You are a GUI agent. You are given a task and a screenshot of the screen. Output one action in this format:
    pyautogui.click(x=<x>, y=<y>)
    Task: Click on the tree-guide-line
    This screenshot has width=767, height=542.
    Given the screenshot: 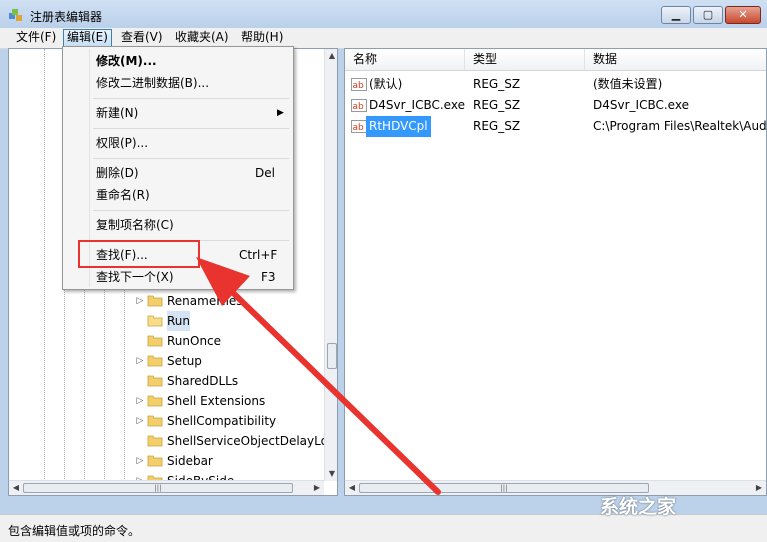 What is the action you would take?
    pyautogui.click(x=44, y=272)
    